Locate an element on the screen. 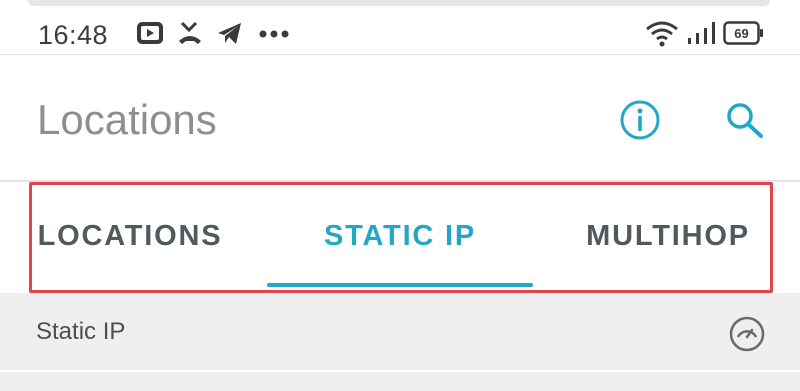 The width and height of the screenshot is (800, 391). info-icon is located at coordinates (640, 120).